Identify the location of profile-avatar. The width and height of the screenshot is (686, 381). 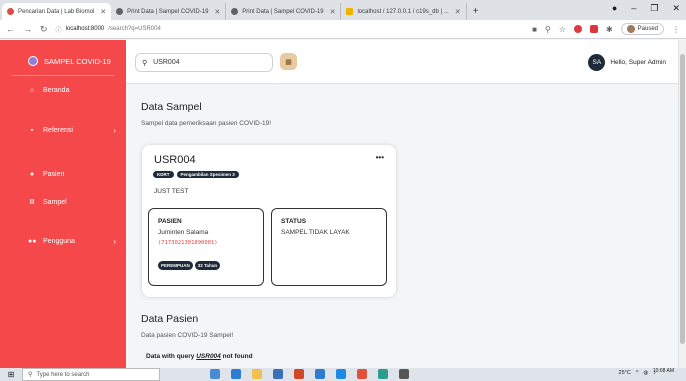
(630, 29).